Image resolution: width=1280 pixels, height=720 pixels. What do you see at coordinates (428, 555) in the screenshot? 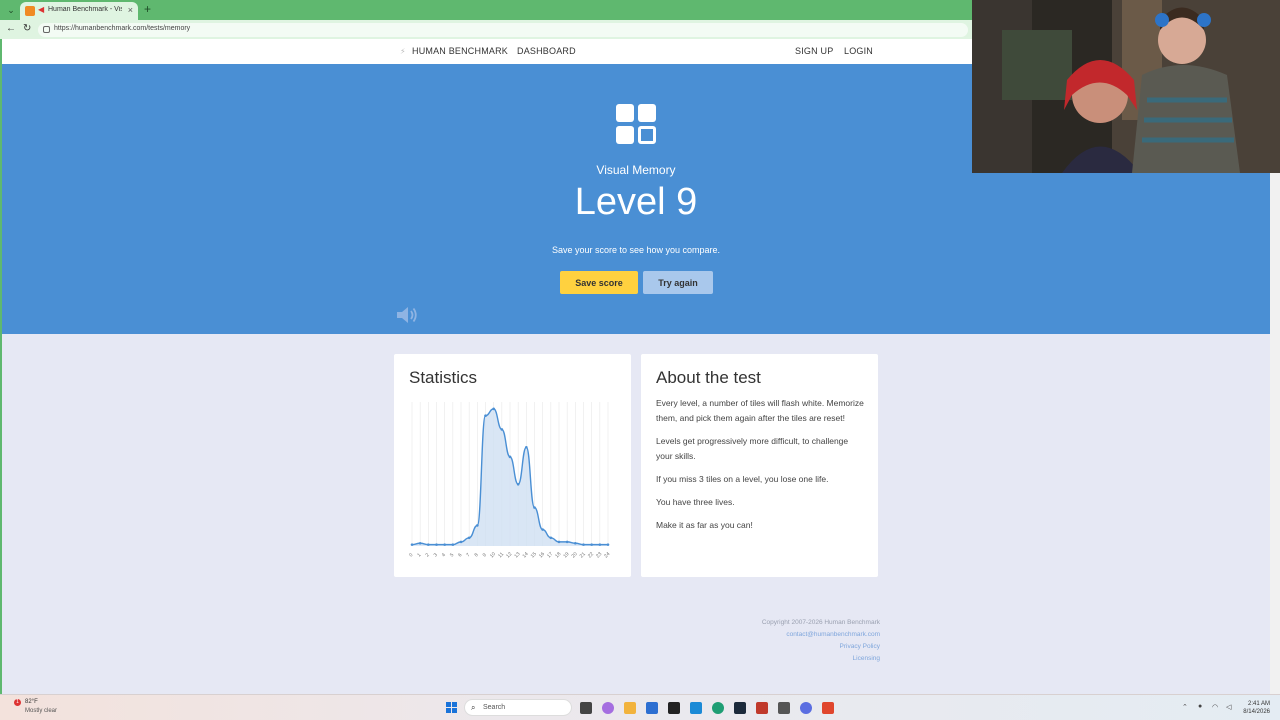
I see `chart-tick-label: 2` at bounding box center [428, 555].